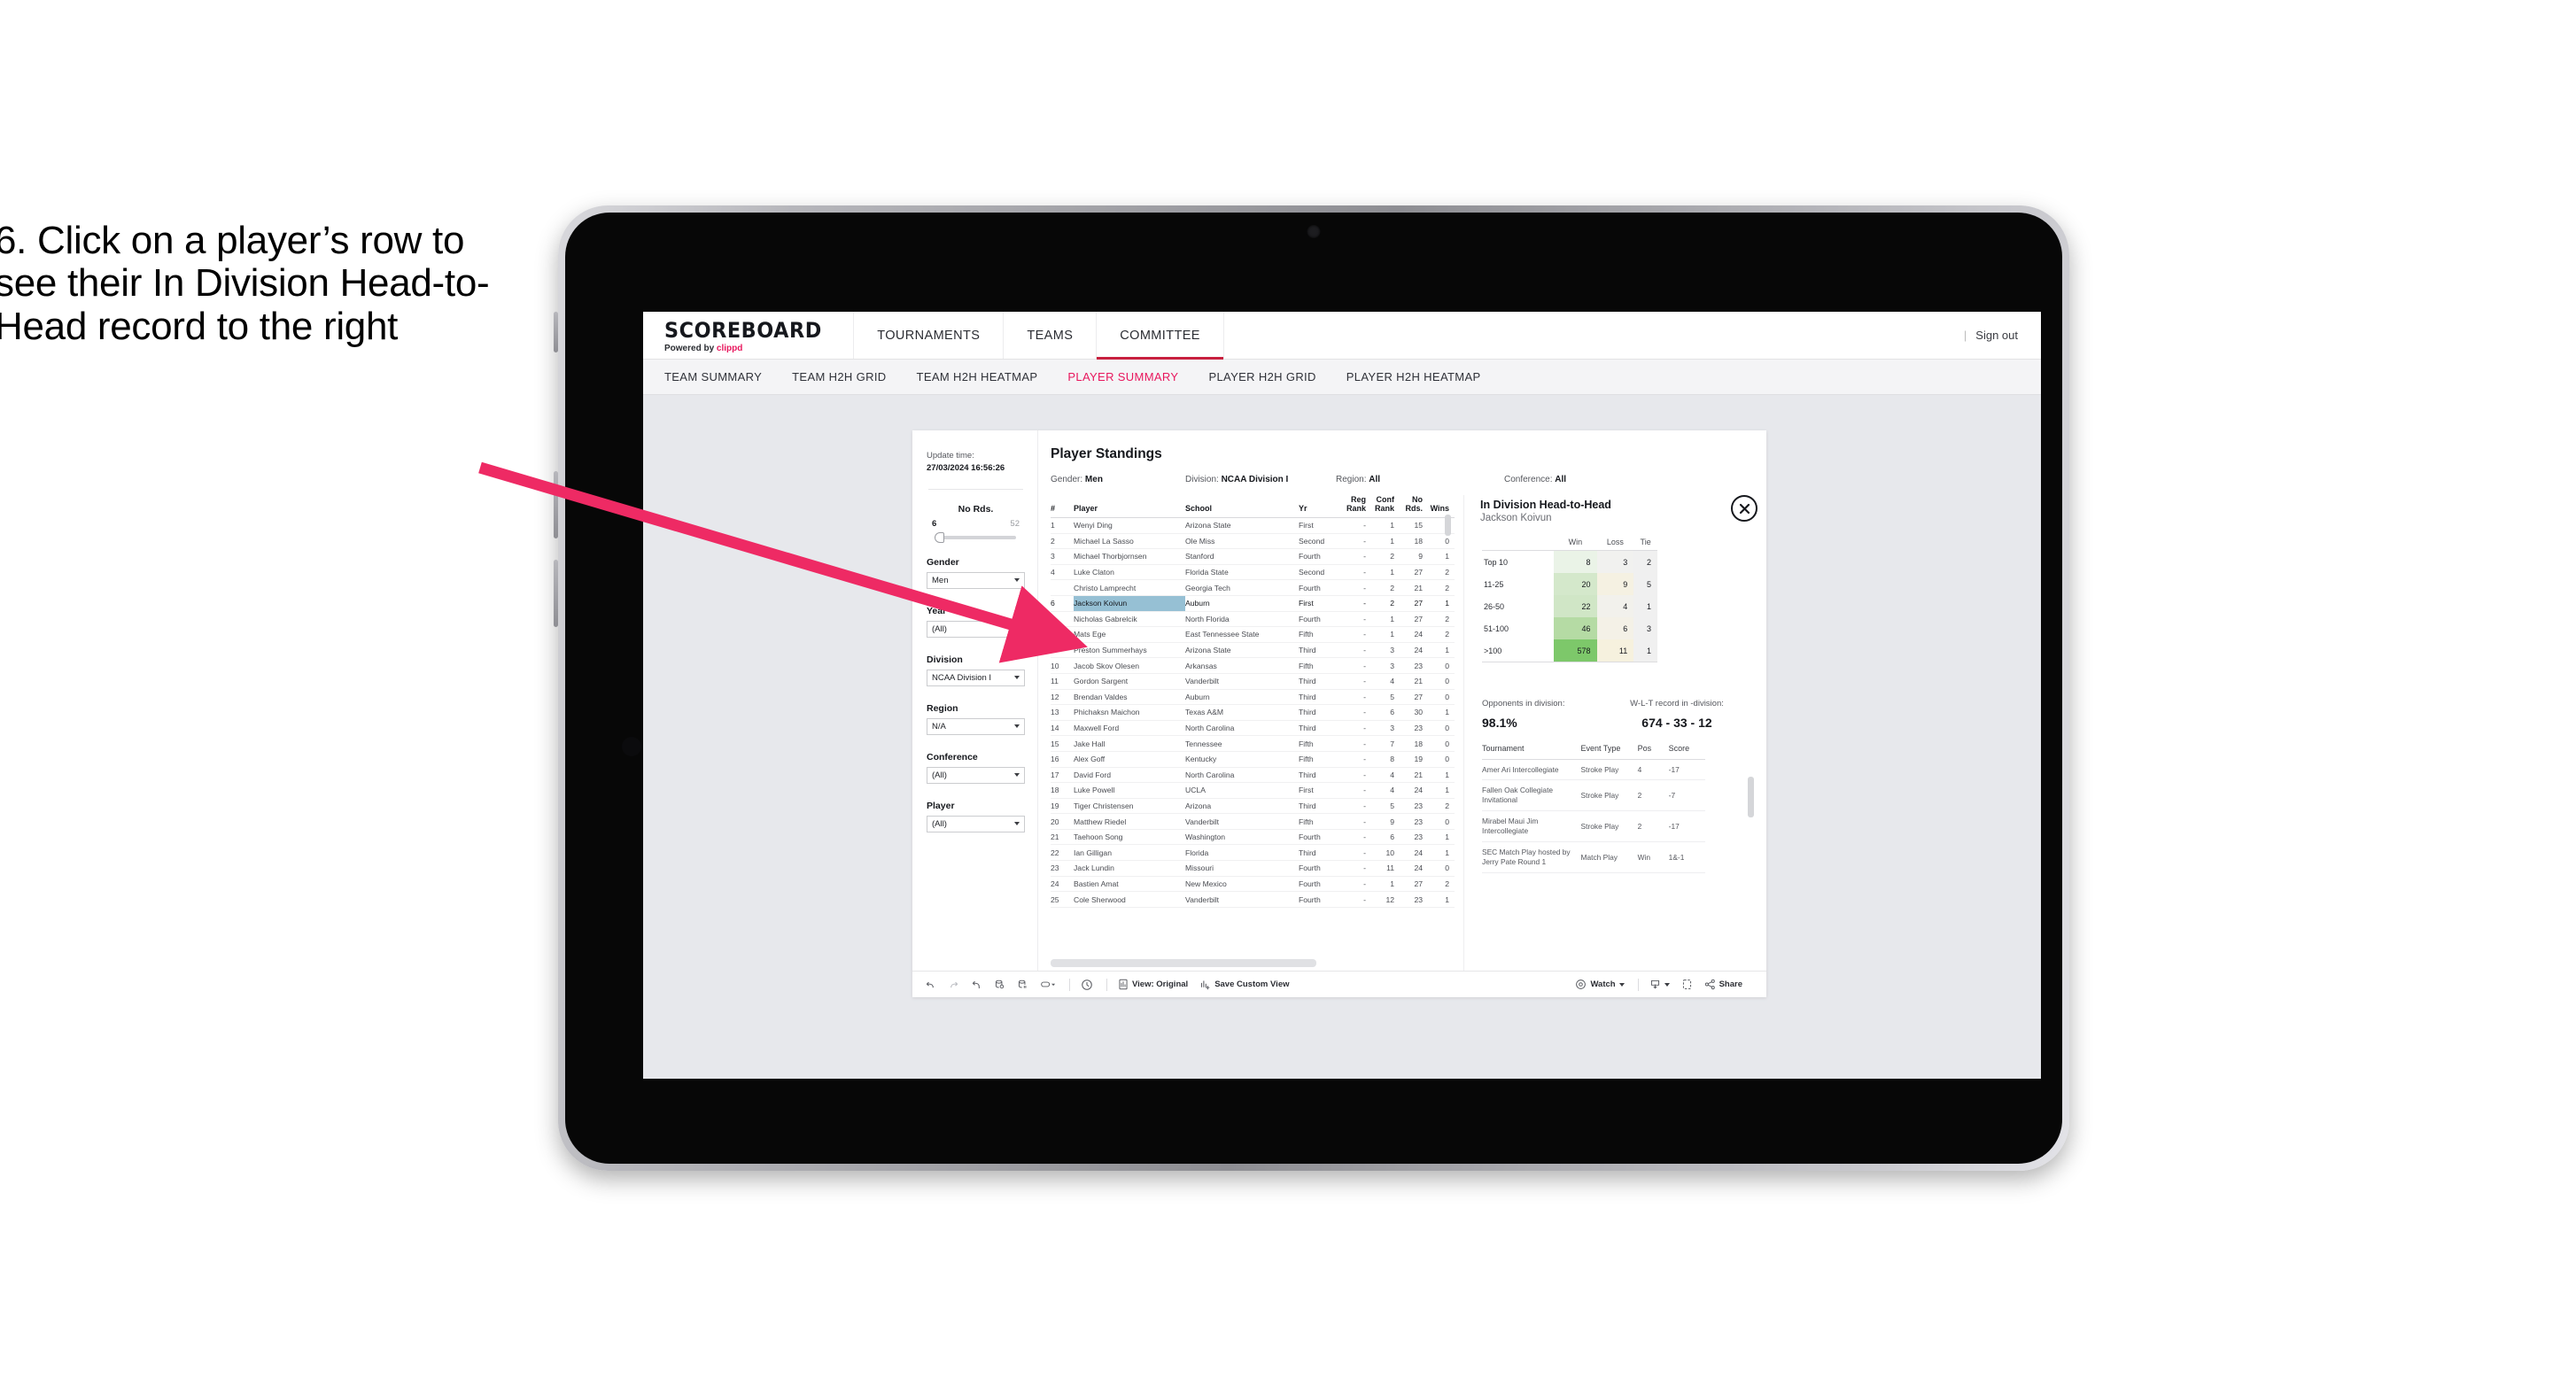 Image resolution: width=2576 pixels, height=1386 pixels. Describe the element at coordinates (1569, 584) in the screenshot. I see `heatmap-row: 11-25 20 9 5` at that location.